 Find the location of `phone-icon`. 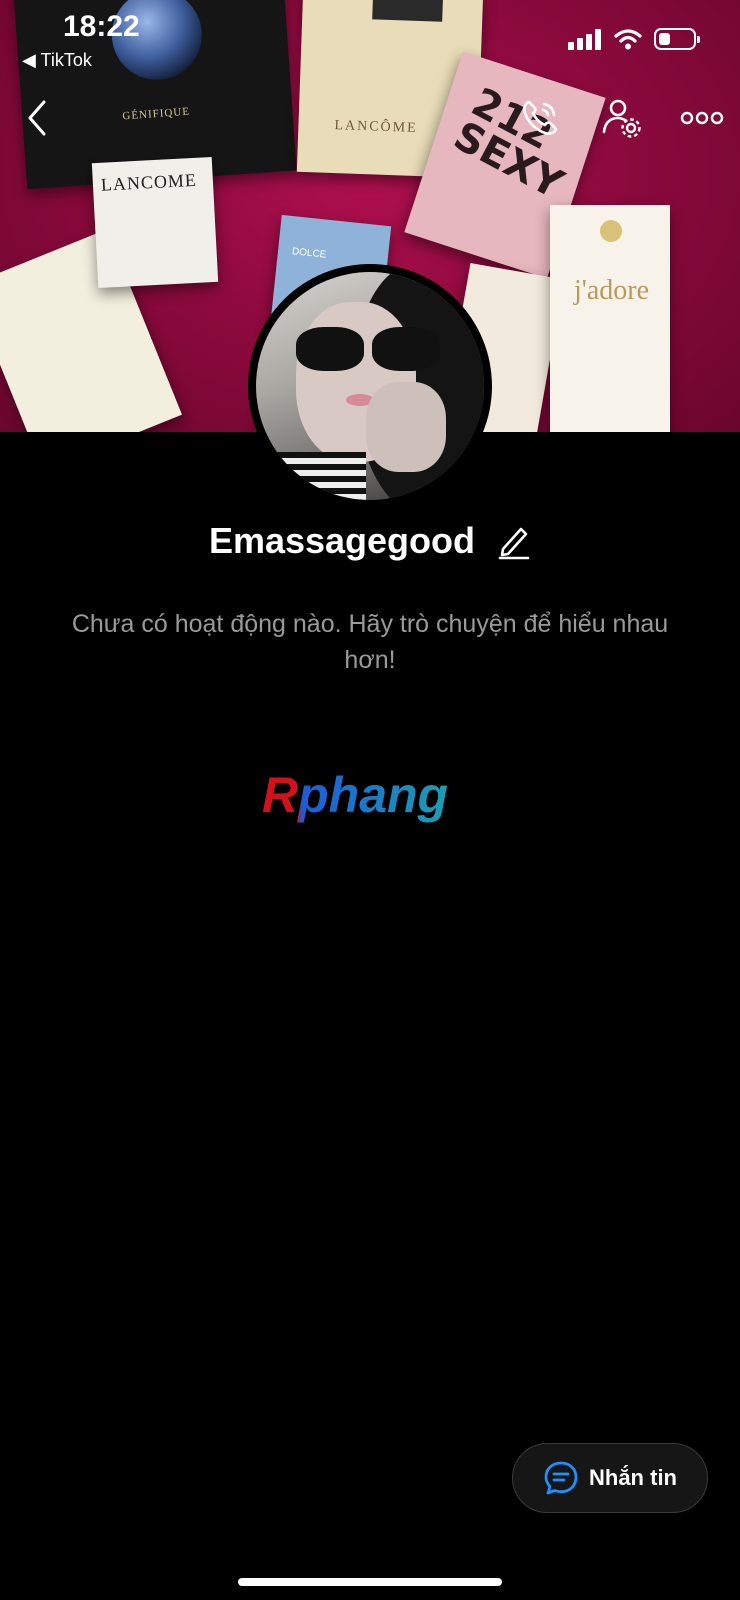

phone-icon is located at coordinates (540, 118).